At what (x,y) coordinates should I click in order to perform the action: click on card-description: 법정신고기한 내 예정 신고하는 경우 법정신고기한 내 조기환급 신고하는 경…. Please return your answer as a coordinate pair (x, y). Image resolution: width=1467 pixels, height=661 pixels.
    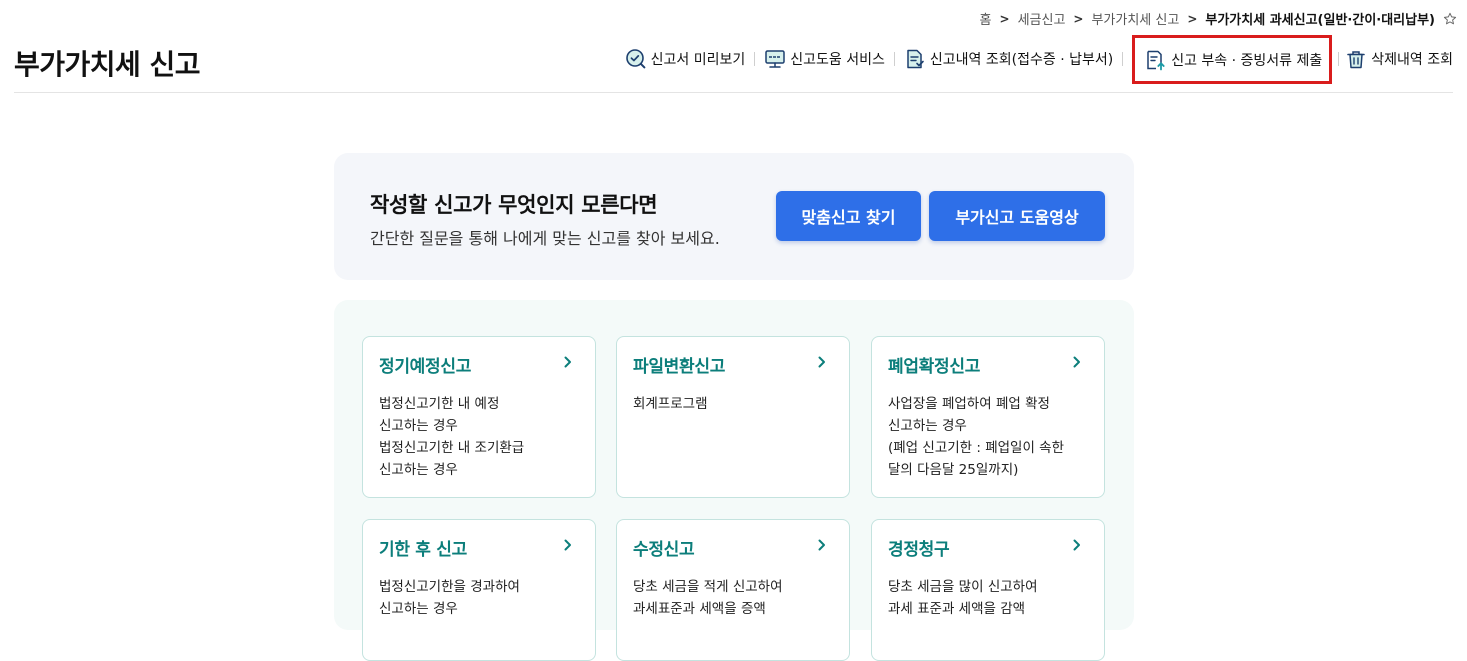
    Looking at the image, I should click on (481, 437).